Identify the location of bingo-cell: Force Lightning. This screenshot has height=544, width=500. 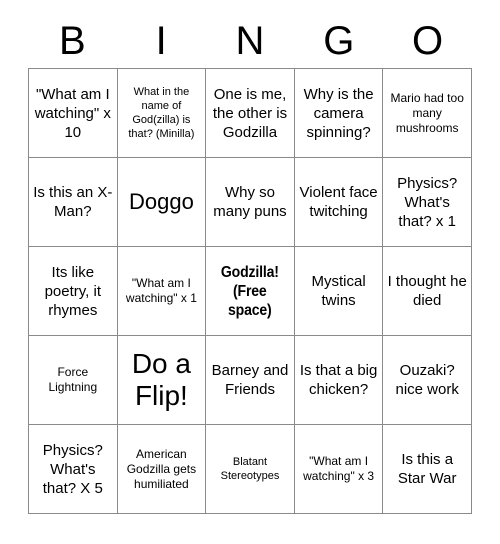
(73, 380).